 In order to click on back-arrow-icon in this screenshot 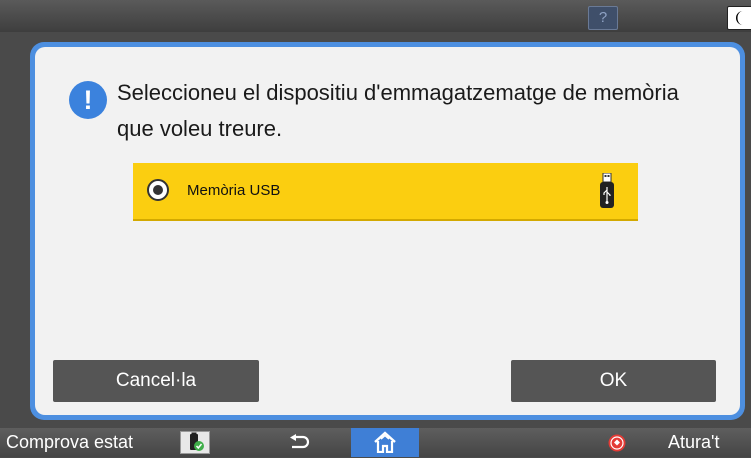, I will do `click(299, 442)`.